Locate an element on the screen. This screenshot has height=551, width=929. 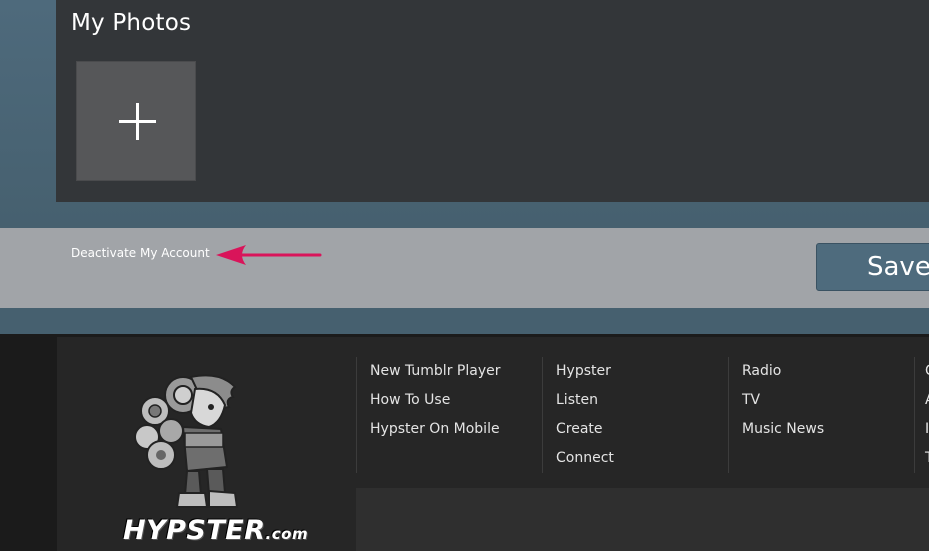
footer-link-partial-3: I is located at coordinates (927, 429).